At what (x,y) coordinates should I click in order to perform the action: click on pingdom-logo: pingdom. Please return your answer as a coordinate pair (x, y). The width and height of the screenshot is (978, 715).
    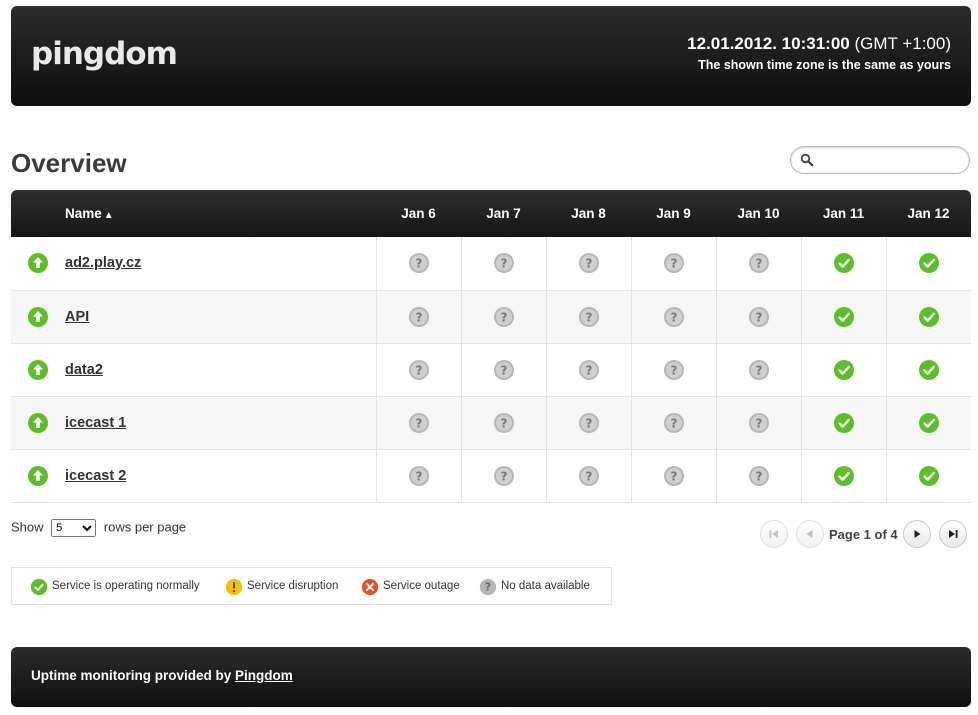
    Looking at the image, I should click on (104, 54).